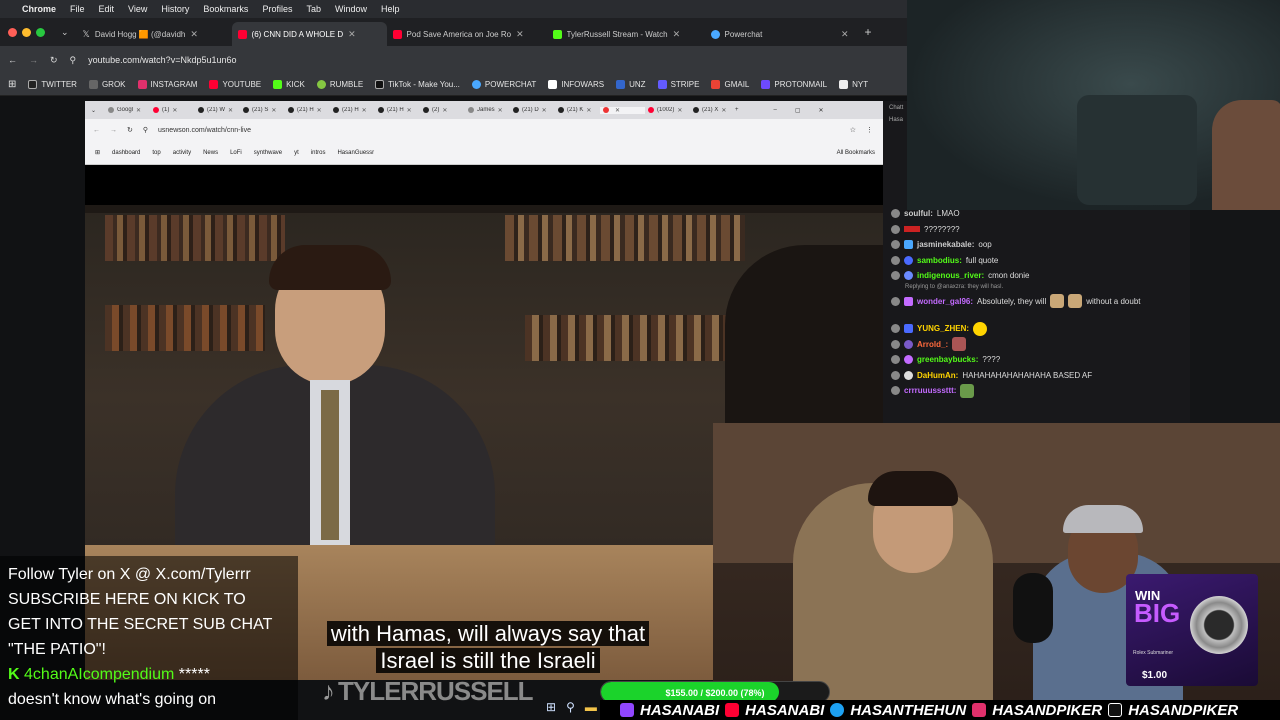 The image size is (1280, 720). What do you see at coordinates (856, 153) in the screenshot?
I see `all-bookmarks: All Bookmarks` at bounding box center [856, 153].